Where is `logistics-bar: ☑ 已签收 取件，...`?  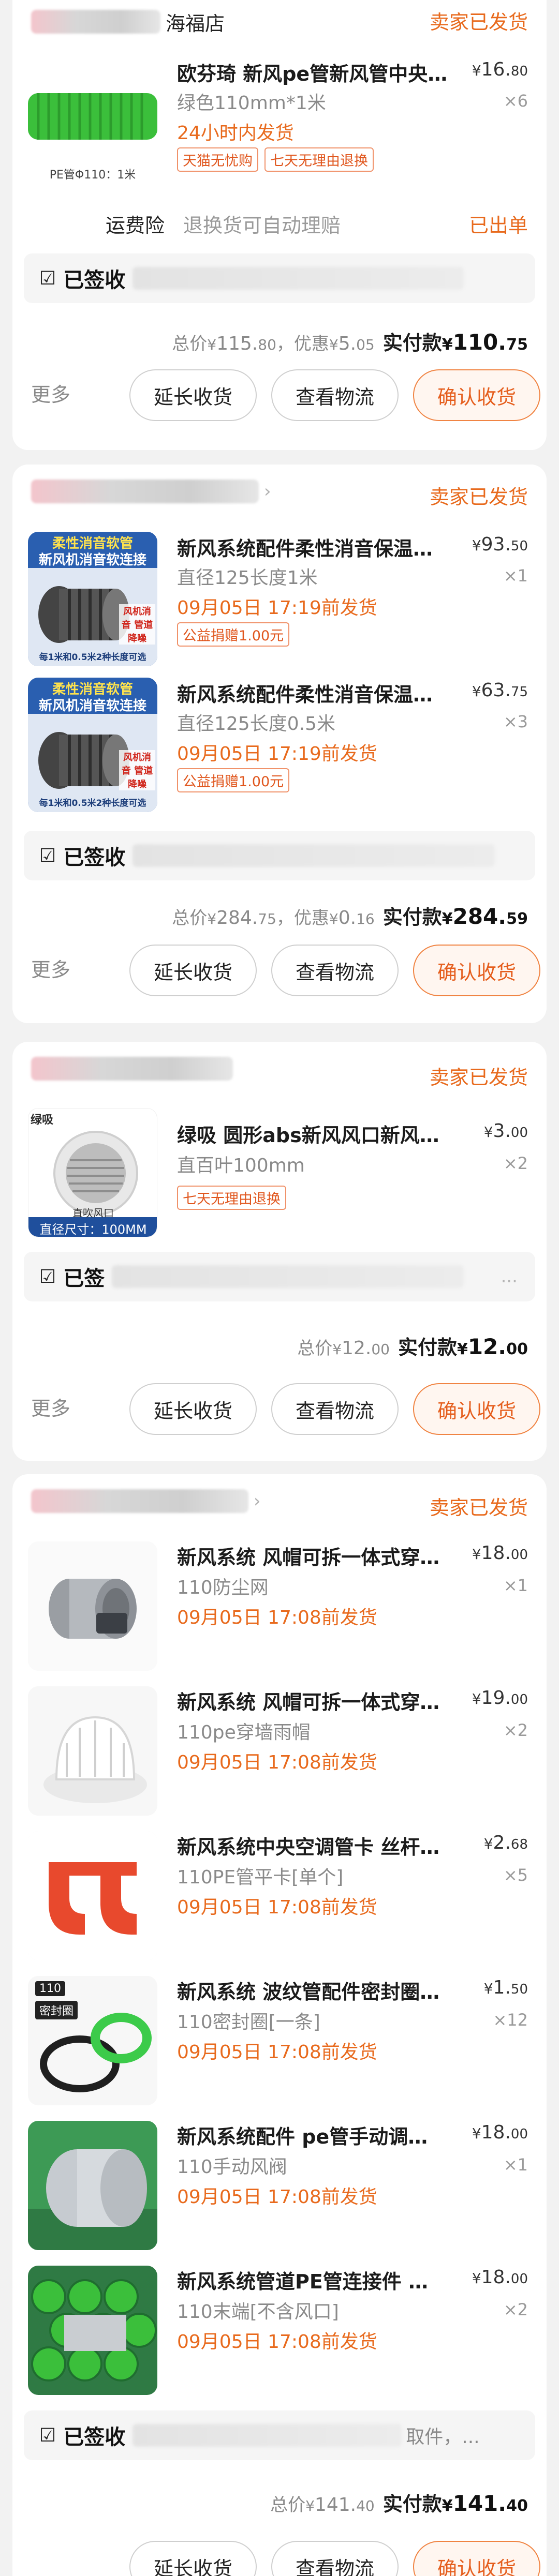
logistics-bar: ☑ 已签收 取件，... is located at coordinates (279, 2435).